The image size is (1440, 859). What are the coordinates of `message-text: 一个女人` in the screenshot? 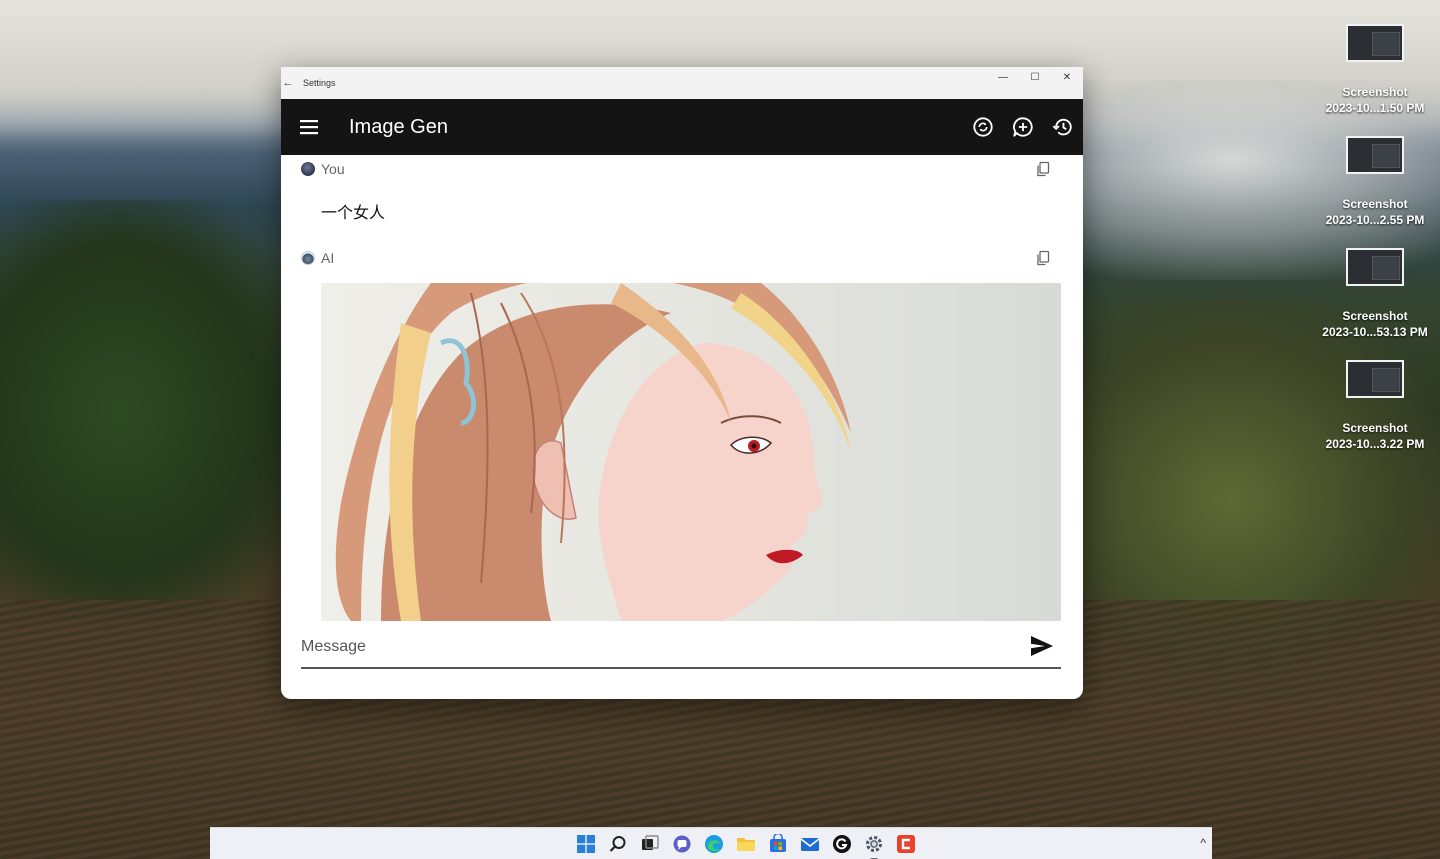 It's located at (353, 212).